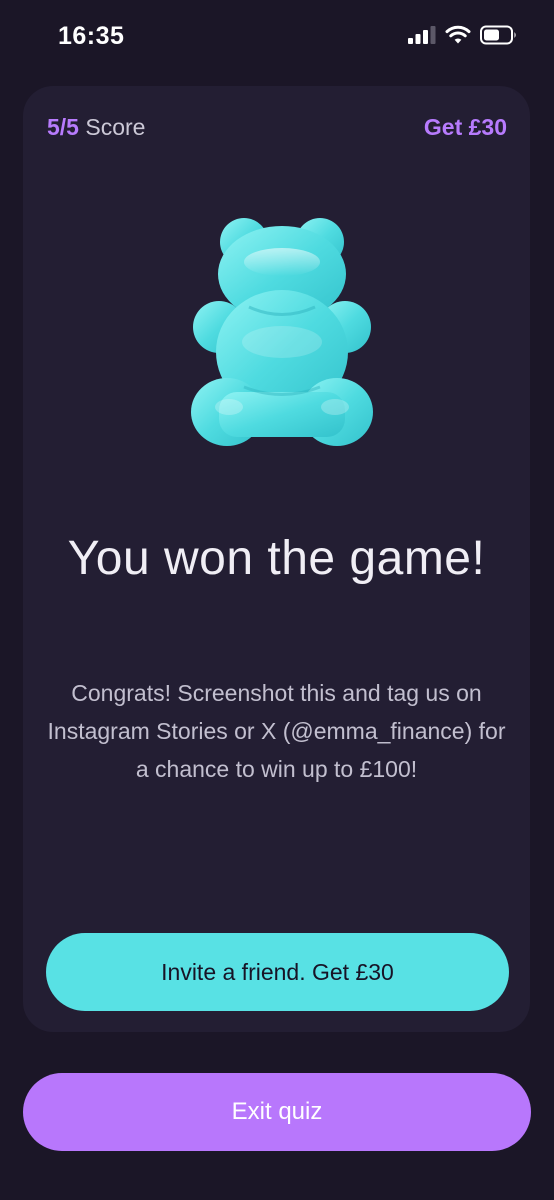 The image size is (554, 1200). What do you see at coordinates (422, 37) in the screenshot?
I see `cellular-signal-icon` at bounding box center [422, 37].